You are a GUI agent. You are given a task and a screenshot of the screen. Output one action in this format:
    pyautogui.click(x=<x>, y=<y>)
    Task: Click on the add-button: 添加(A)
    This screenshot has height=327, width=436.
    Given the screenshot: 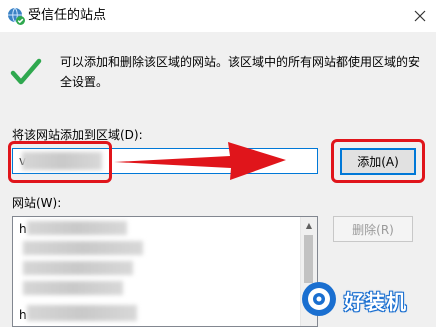 What is the action you would take?
    pyautogui.click(x=378, y=161)
    